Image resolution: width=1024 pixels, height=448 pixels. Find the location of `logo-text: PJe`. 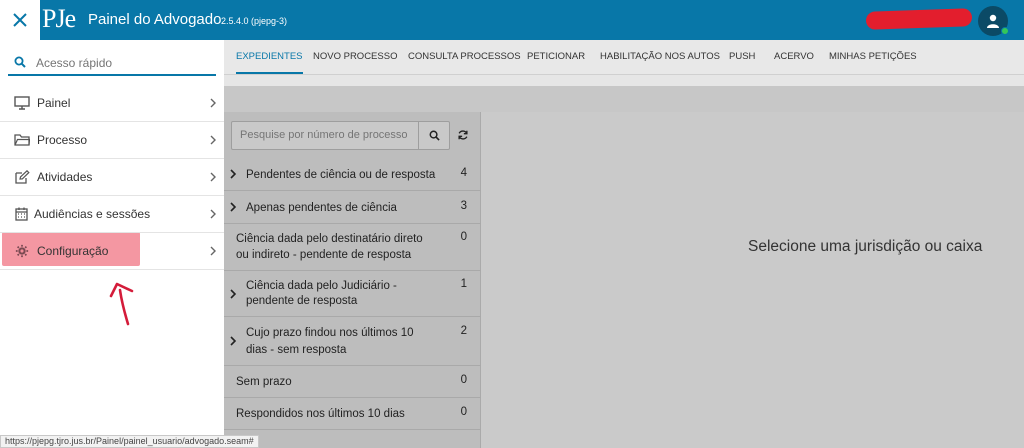

logo-text: PJe is located at coordinates (59, 18).